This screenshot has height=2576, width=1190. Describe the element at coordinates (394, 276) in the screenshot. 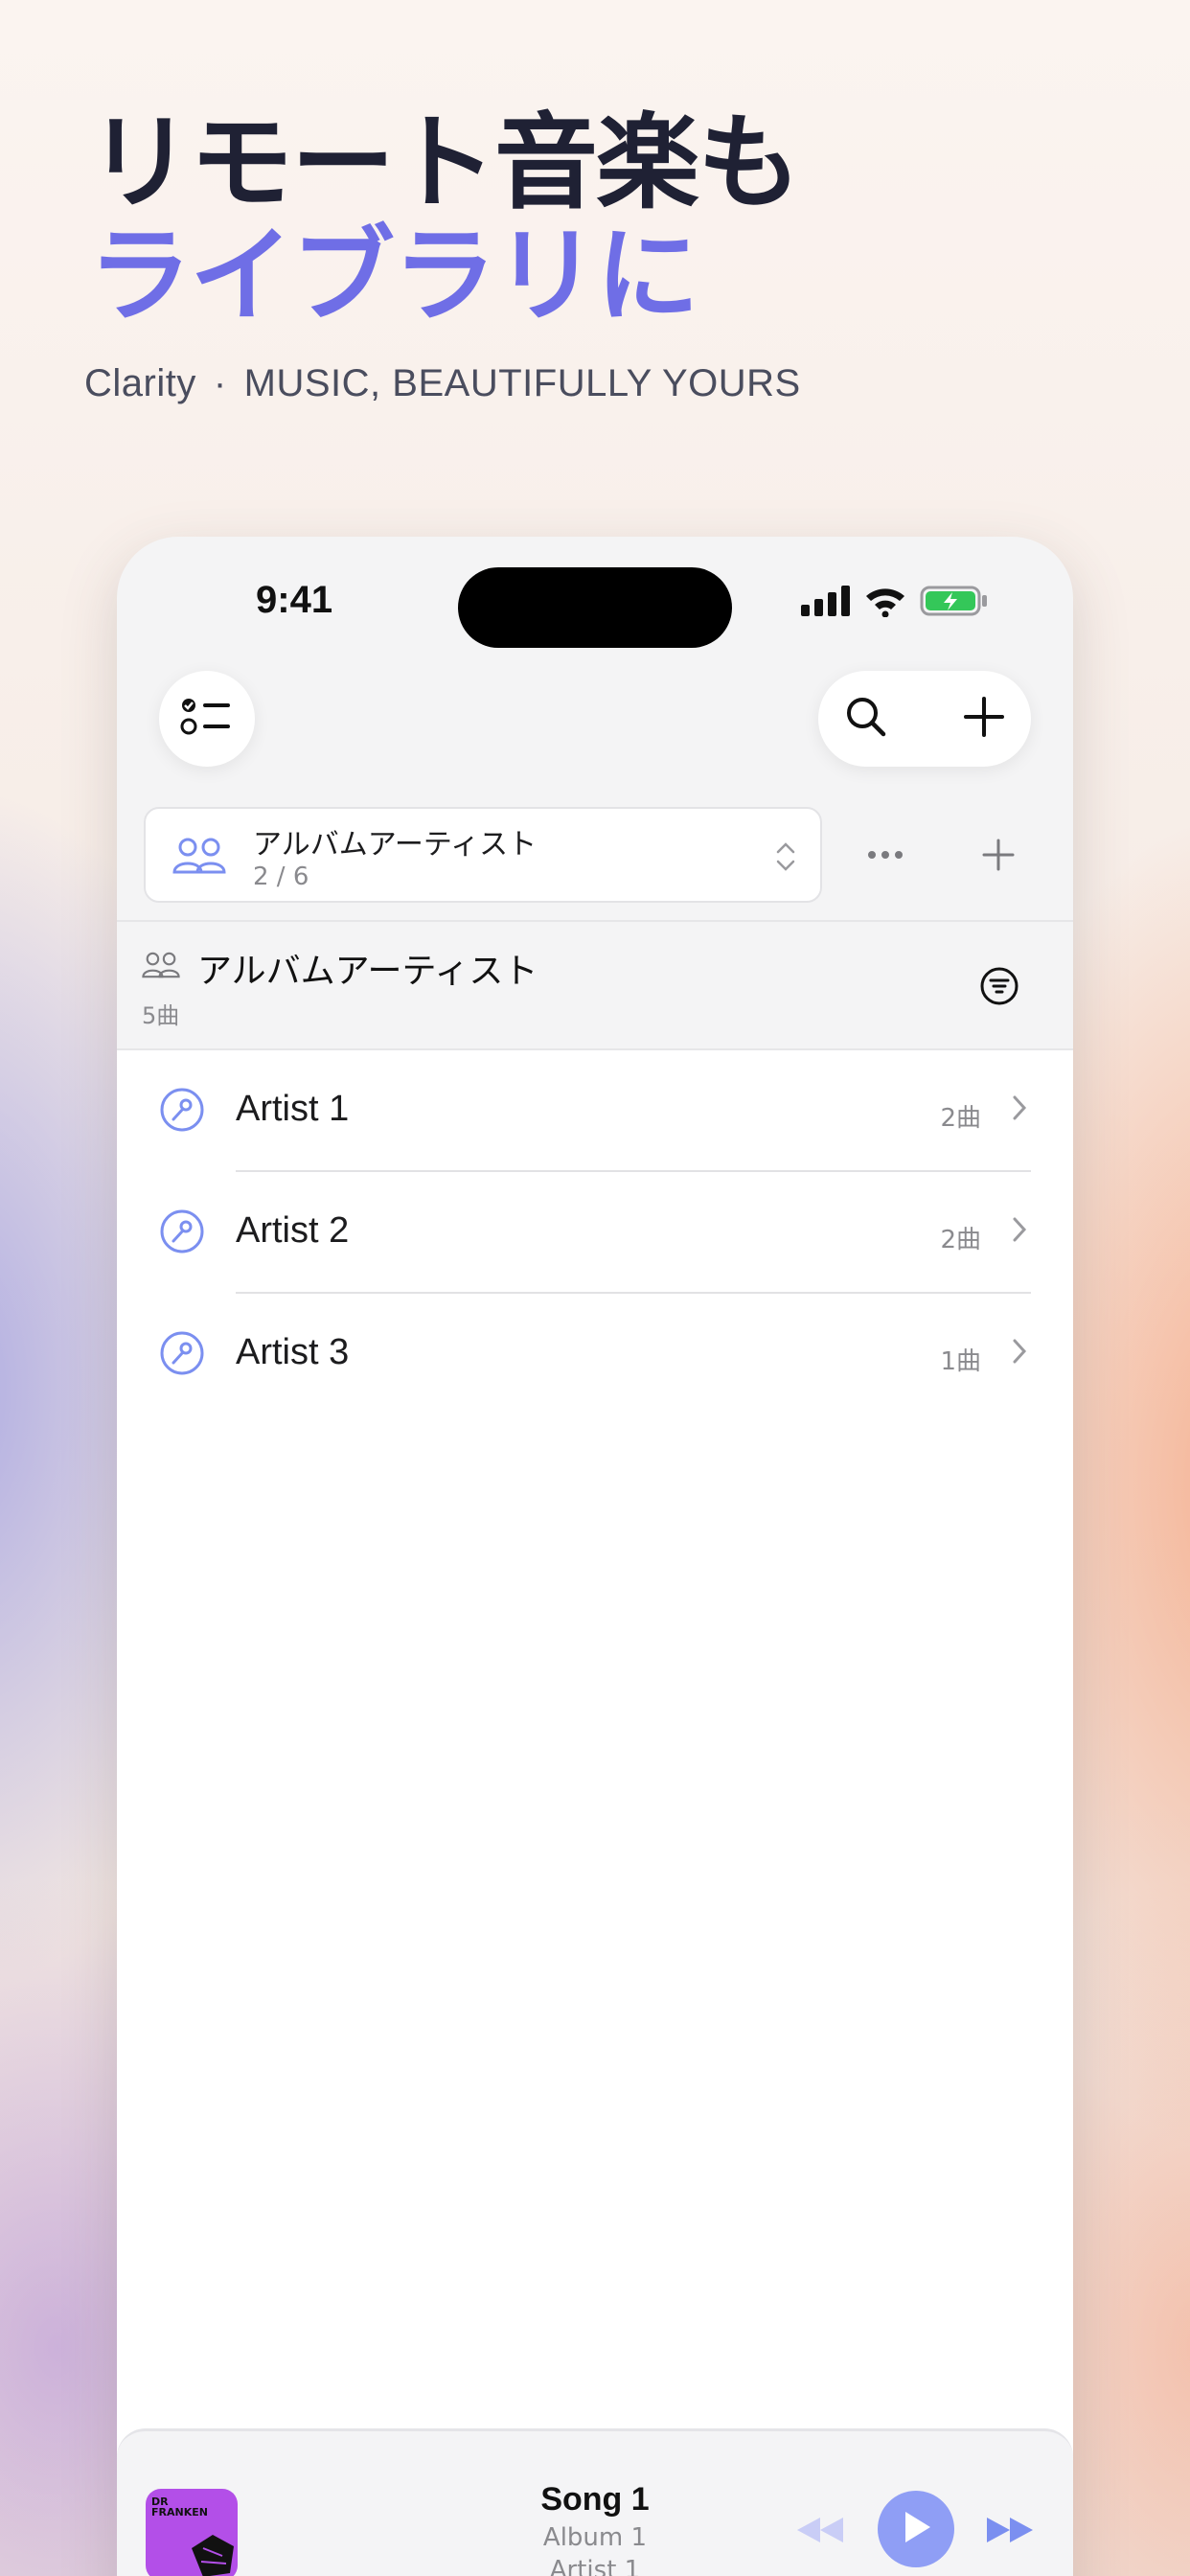

I see `headline-line-2: ライブラリに` at that location.